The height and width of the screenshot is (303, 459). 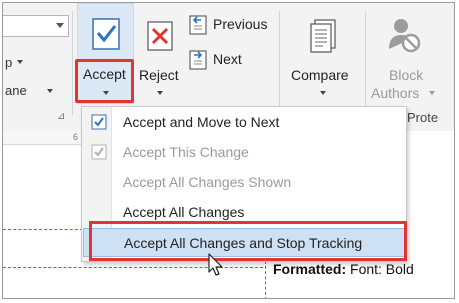 I want to click on display-for-review-dropdown, so click(x=36, y=26).